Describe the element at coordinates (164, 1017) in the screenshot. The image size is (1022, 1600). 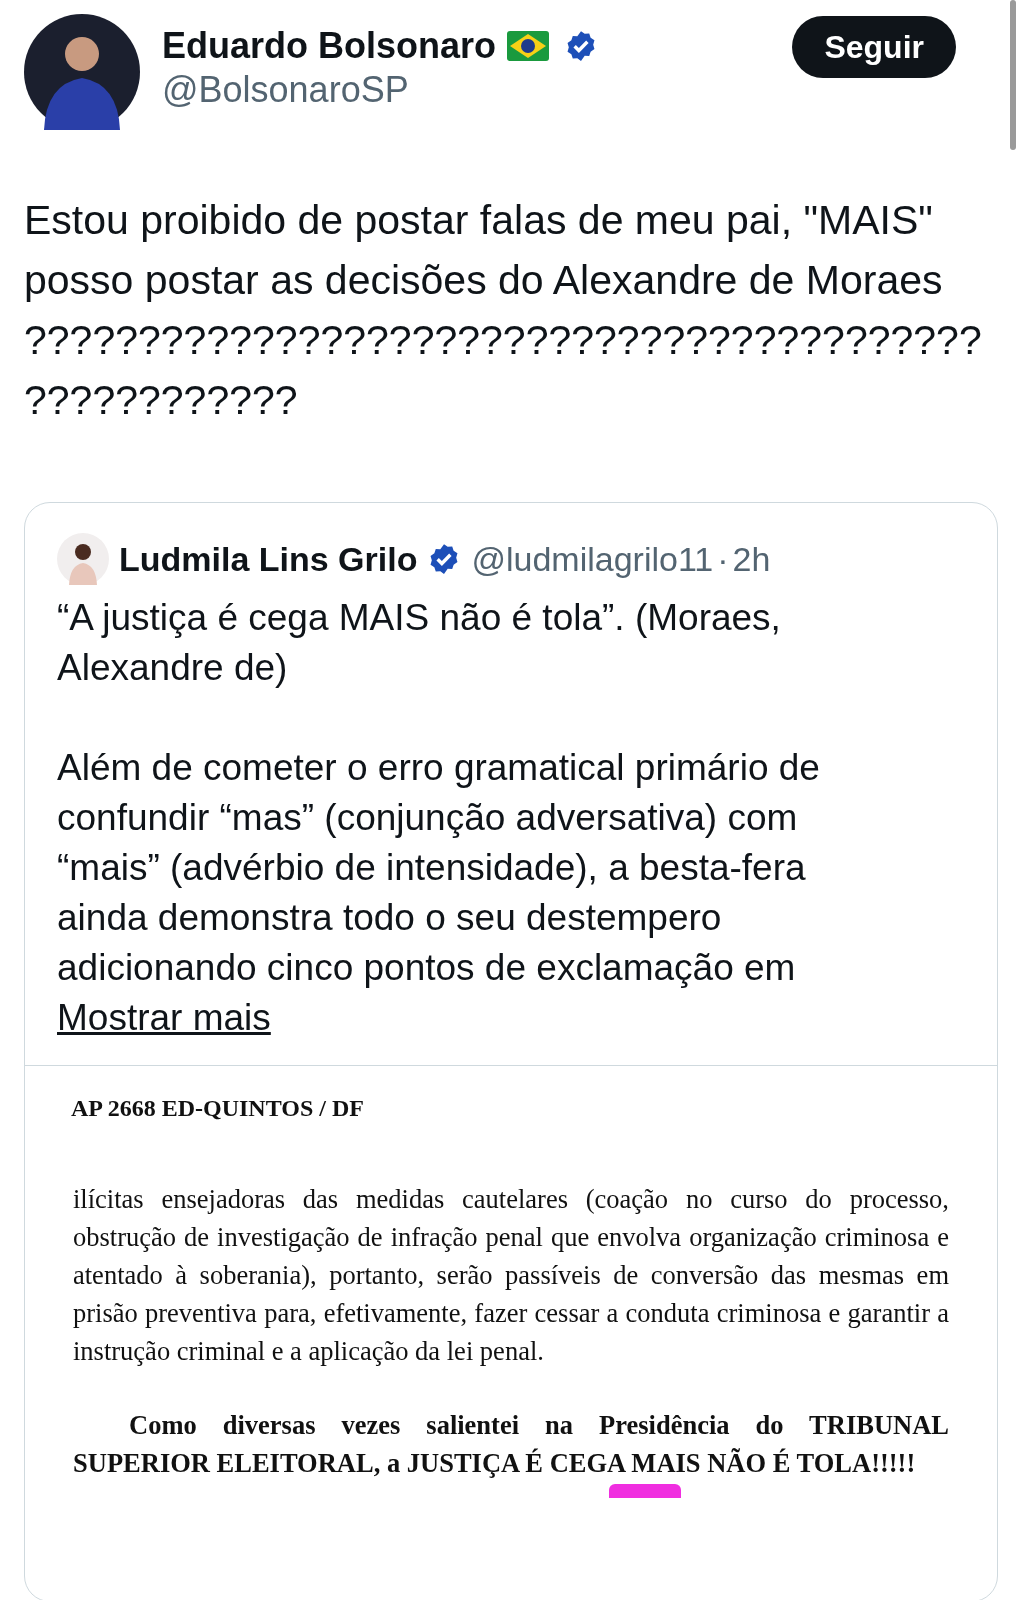
I see `show-more-link: Mostrar mais` at that location.